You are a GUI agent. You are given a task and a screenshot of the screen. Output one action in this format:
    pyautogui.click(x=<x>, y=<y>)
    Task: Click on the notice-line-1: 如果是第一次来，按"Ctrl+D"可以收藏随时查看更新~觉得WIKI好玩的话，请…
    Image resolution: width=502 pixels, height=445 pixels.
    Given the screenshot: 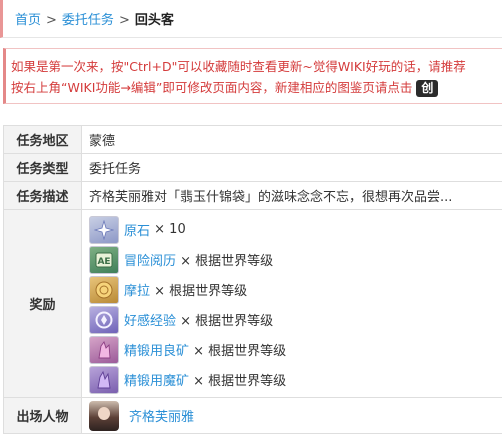 What is the action you would take?
    pyautogui.click(x=238, y=66)
    